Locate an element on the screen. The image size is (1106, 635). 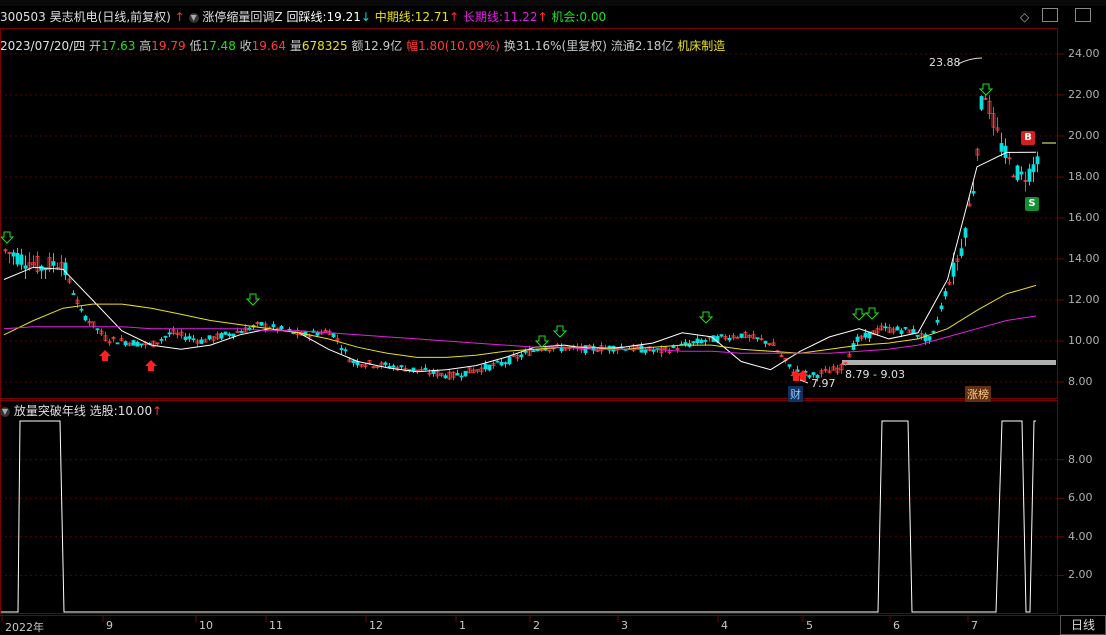
date-tick-label: 12 is located at coordinates (376, 625).